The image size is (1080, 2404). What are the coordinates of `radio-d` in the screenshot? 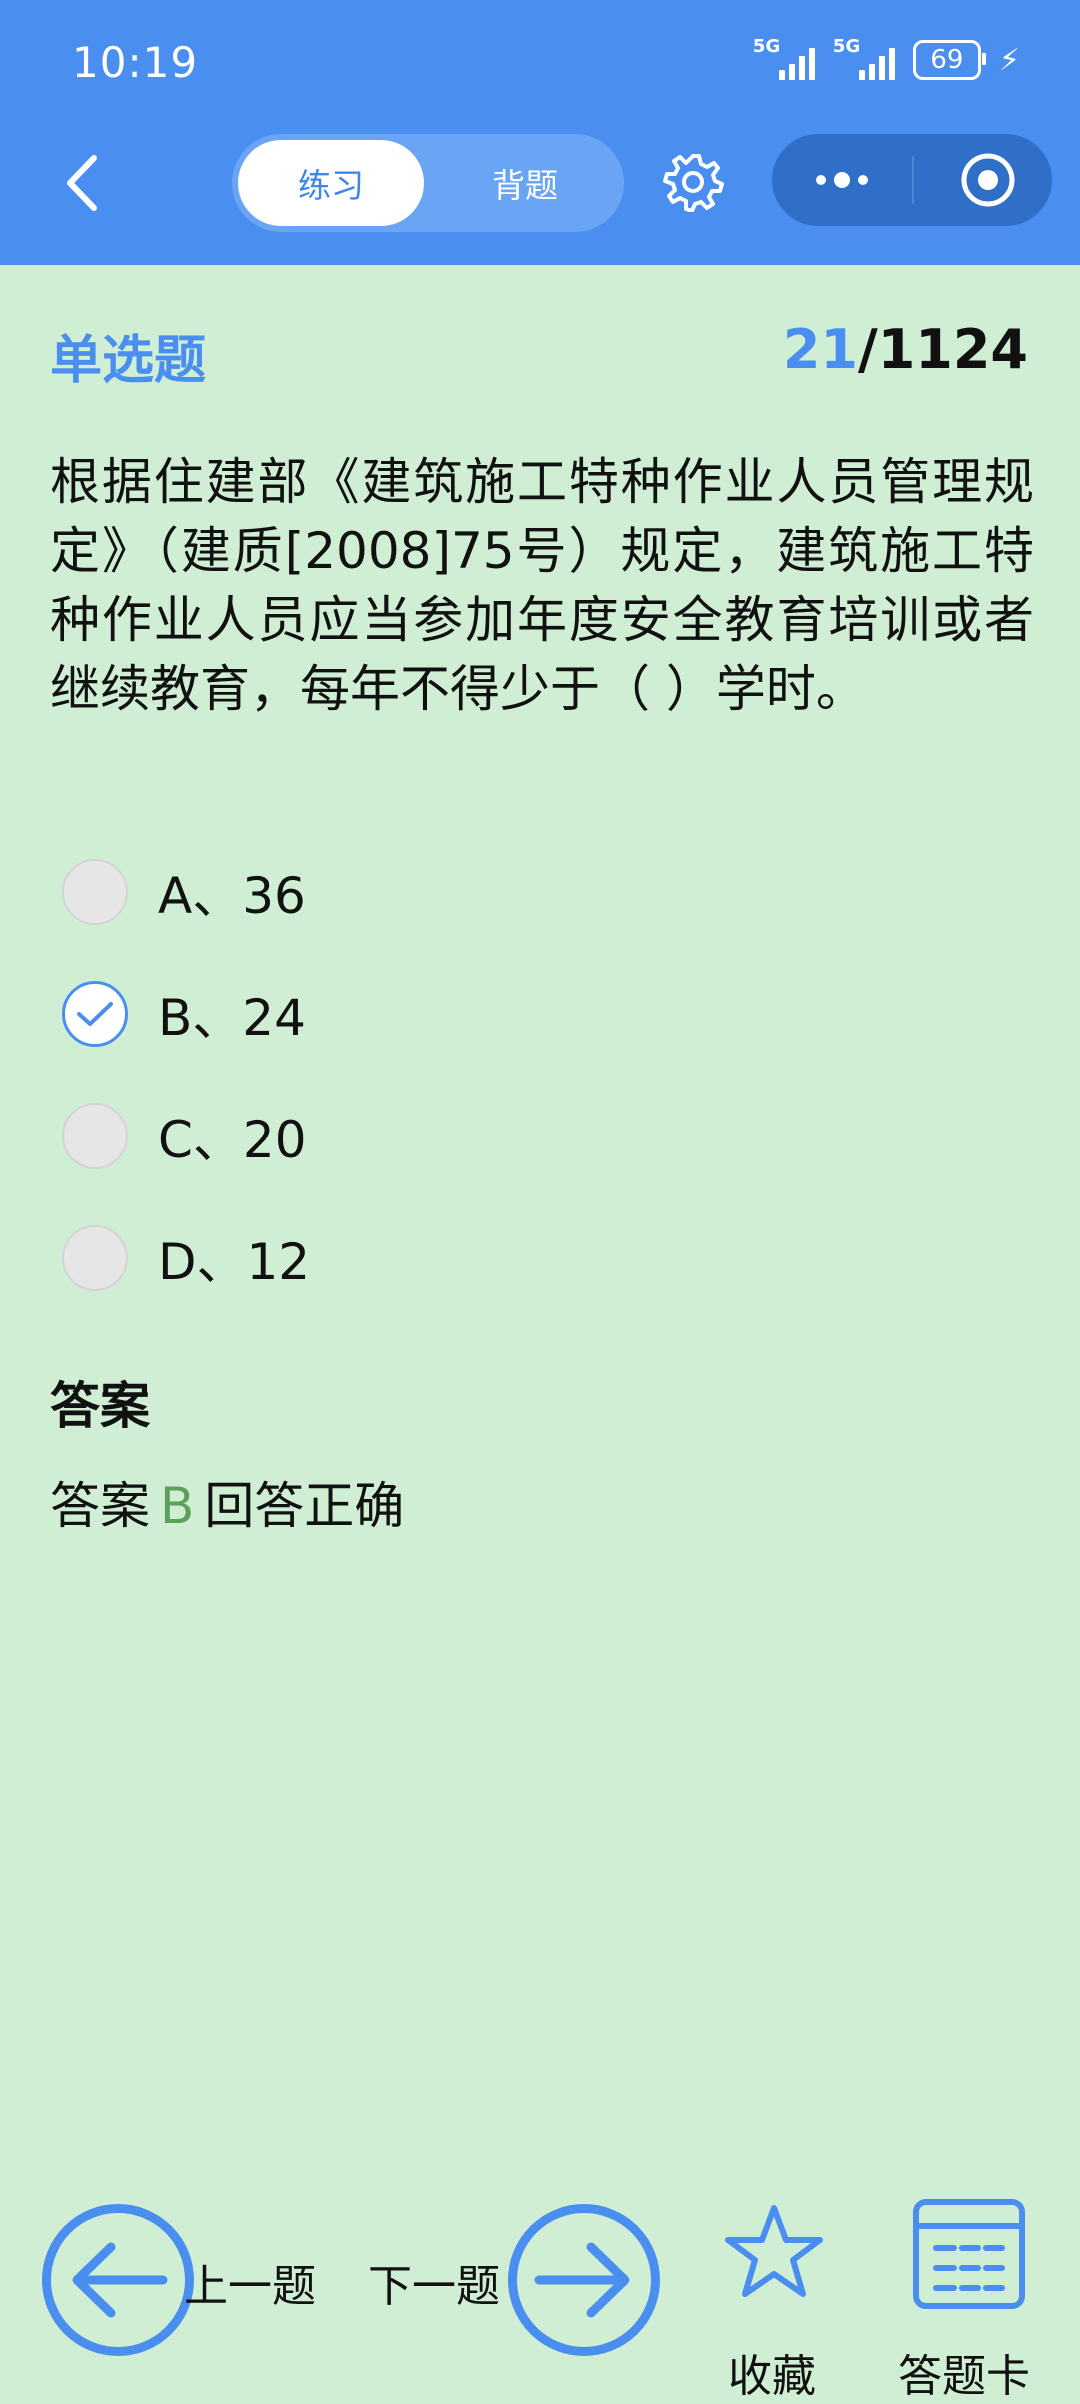 It's located at (95, 1258).